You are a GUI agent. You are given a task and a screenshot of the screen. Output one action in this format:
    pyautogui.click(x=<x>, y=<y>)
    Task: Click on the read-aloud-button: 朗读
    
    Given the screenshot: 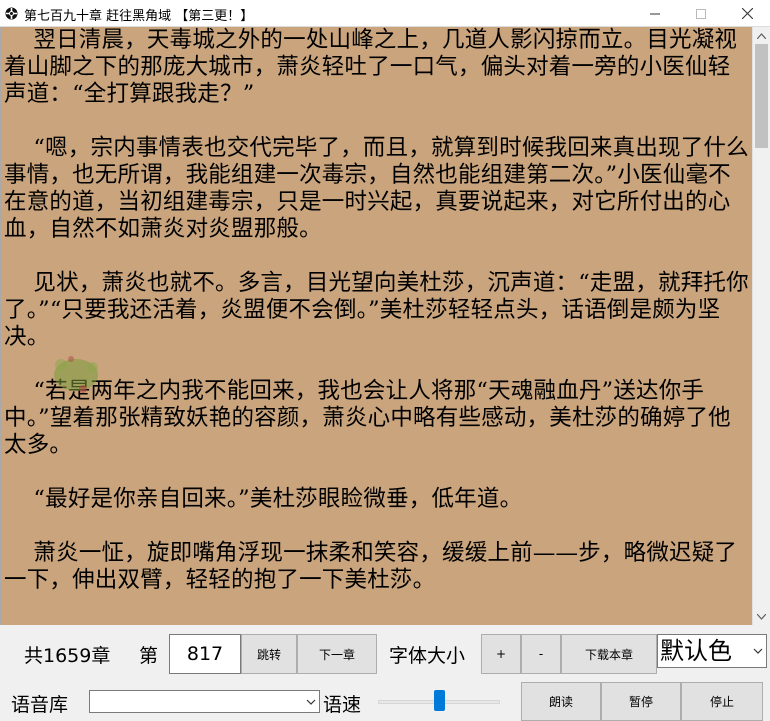 What is the action you would take?
    pyautogui.click(x=561, y=701)
    